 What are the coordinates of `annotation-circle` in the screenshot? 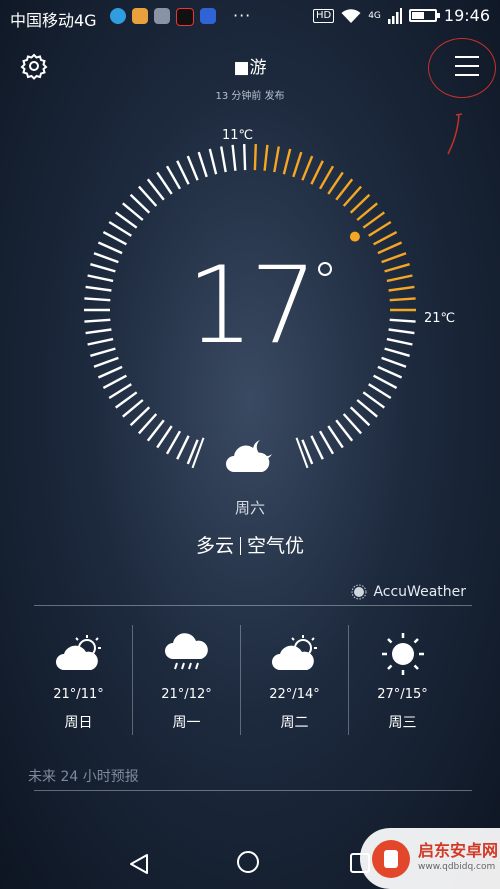 It's located at (462, 68).